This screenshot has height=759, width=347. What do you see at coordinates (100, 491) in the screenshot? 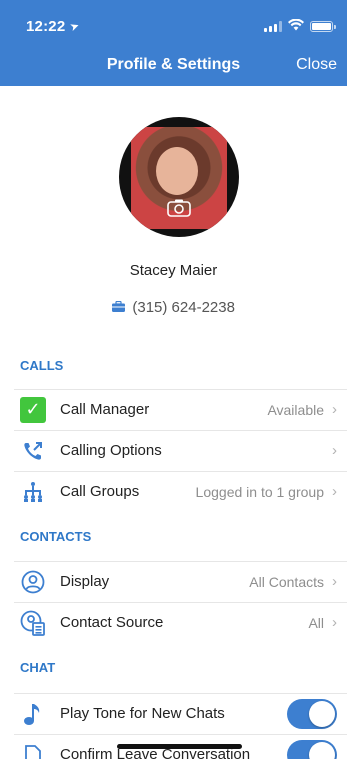
I see `call-groups-label: Call Groups` at bounding box center [100, 491].